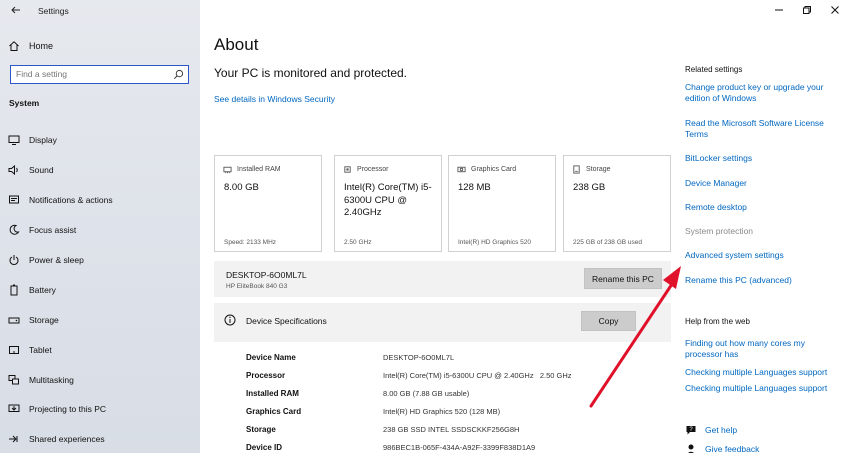 Image resolution: width=850 pixels, height=453 pixels. Describe the element at coordinates (419, 357) in the screenshot. I see `spec-value: DESKTOP-6O0ML7L` at that location.